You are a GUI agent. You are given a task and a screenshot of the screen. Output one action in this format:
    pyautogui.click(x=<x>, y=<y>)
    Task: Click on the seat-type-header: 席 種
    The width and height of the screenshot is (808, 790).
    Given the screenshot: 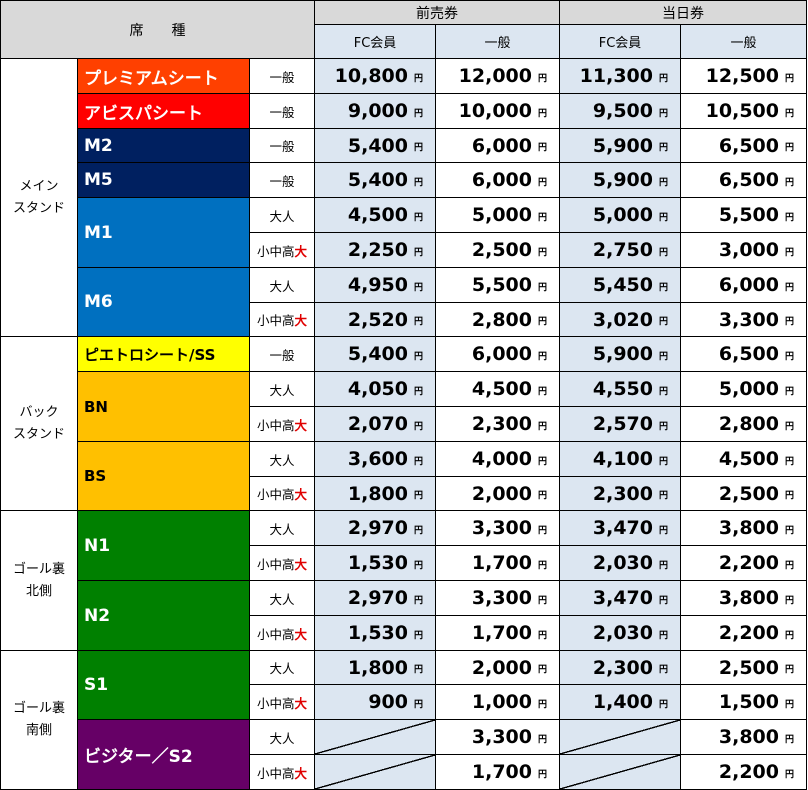 What is the action you would take?
    pyautogui.click(x=157, y=29)
    